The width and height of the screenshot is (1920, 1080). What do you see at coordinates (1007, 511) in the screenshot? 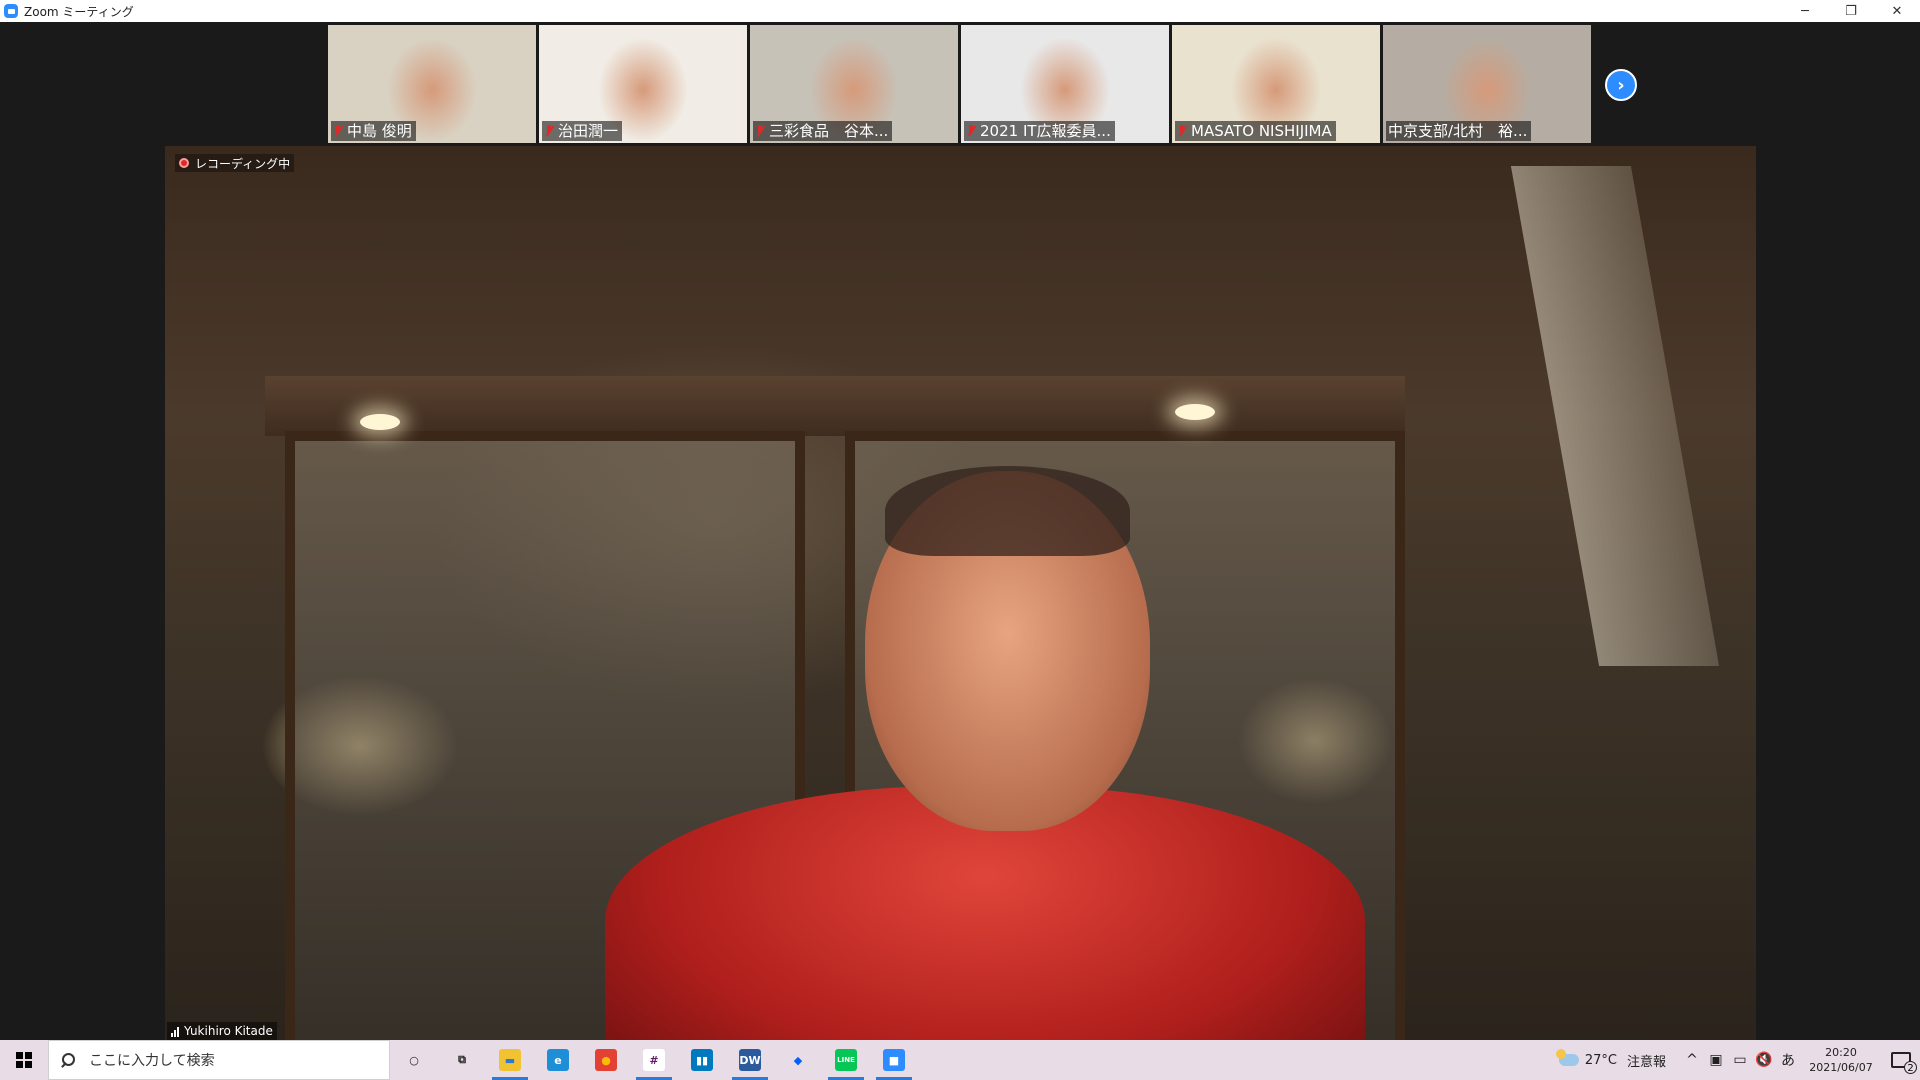
I see `speaker-hair` at bounding box center [1007, 511].